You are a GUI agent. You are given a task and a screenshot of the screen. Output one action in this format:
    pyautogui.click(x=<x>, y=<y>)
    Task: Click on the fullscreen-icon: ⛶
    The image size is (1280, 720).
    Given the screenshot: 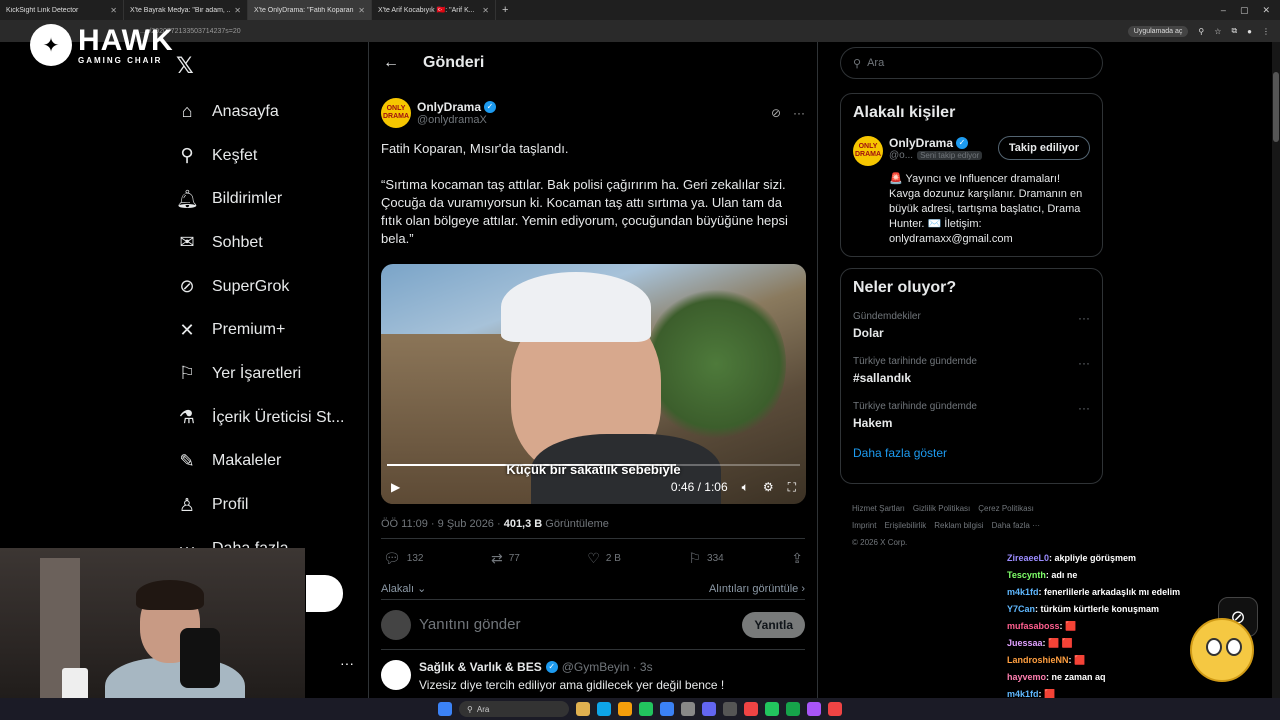 What is the action you would take?
    pyautogui.click(x=792, y=487)
    